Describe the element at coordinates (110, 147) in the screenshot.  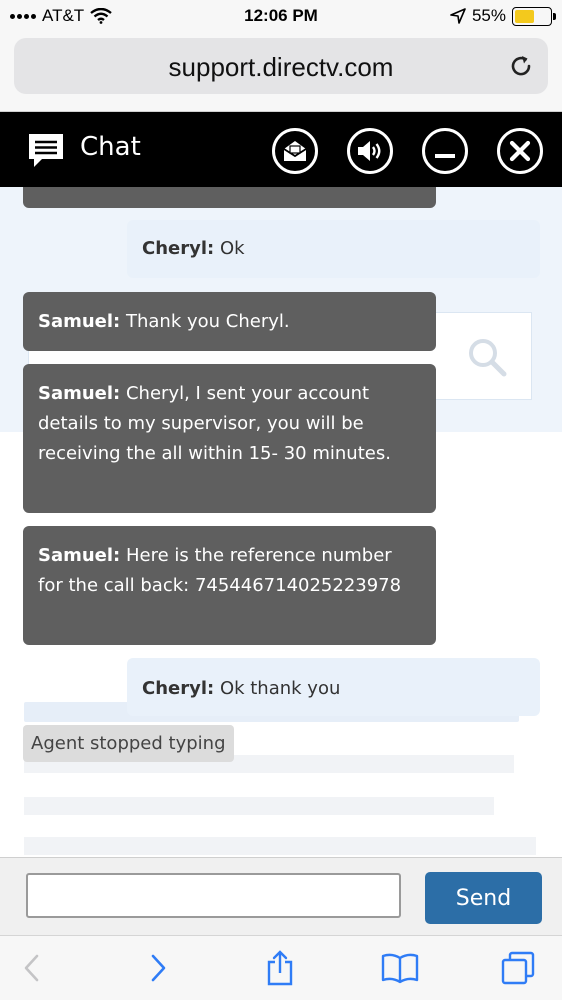
I see `chat-title: Chat` at that location.